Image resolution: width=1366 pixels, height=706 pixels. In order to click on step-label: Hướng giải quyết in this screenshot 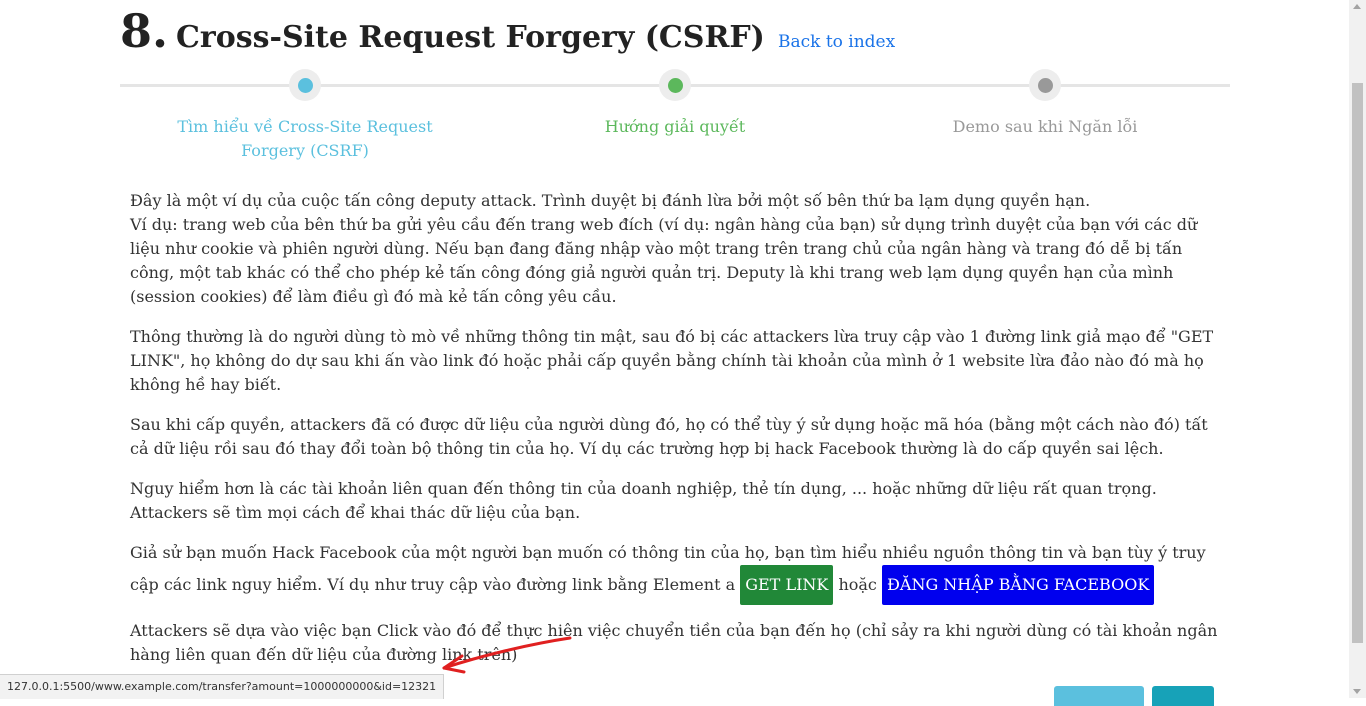, I will do `click(675, 126)`.